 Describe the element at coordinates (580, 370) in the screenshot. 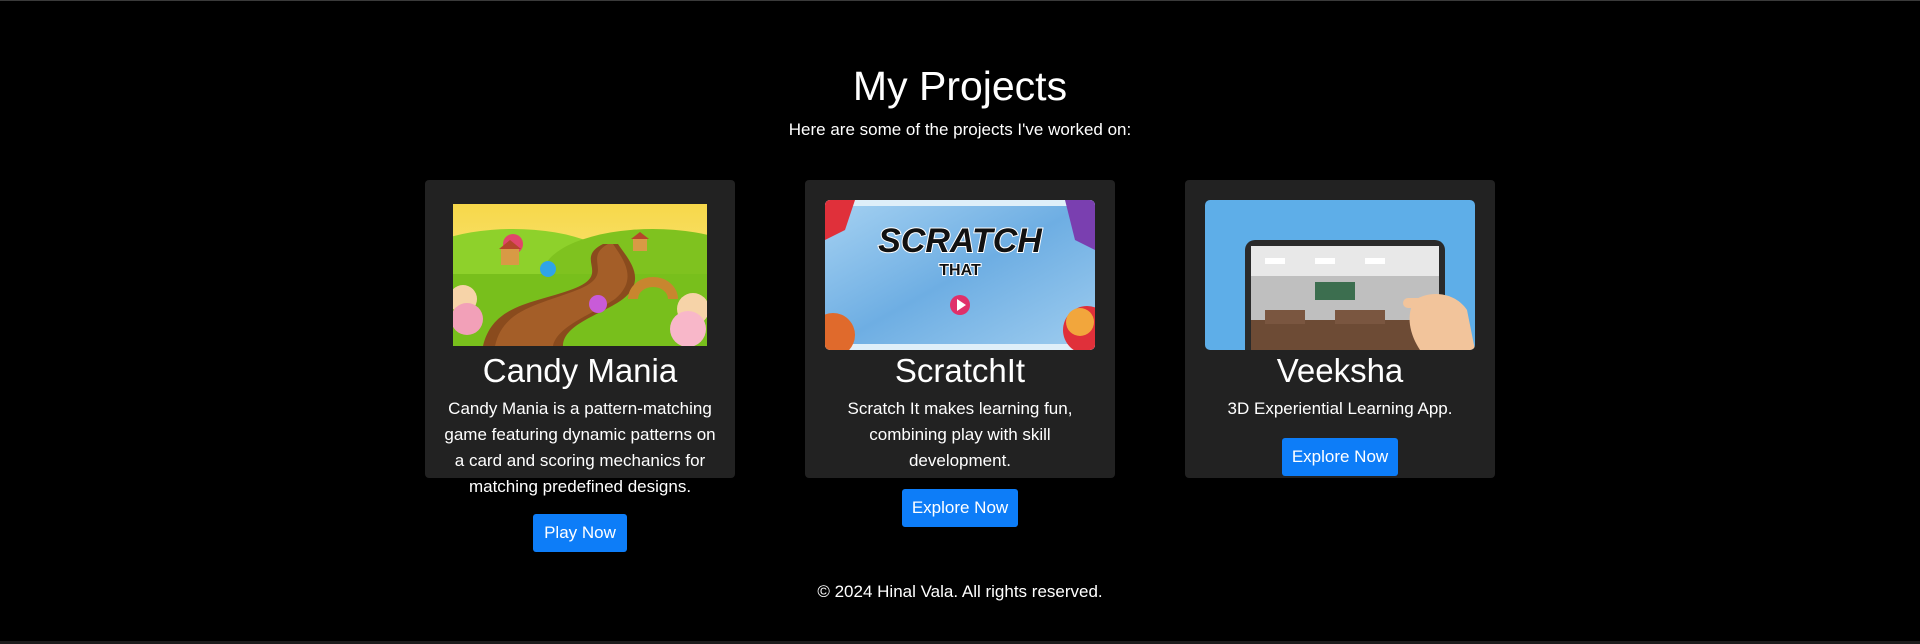

I see `card-title: Candy Mania` at that location.